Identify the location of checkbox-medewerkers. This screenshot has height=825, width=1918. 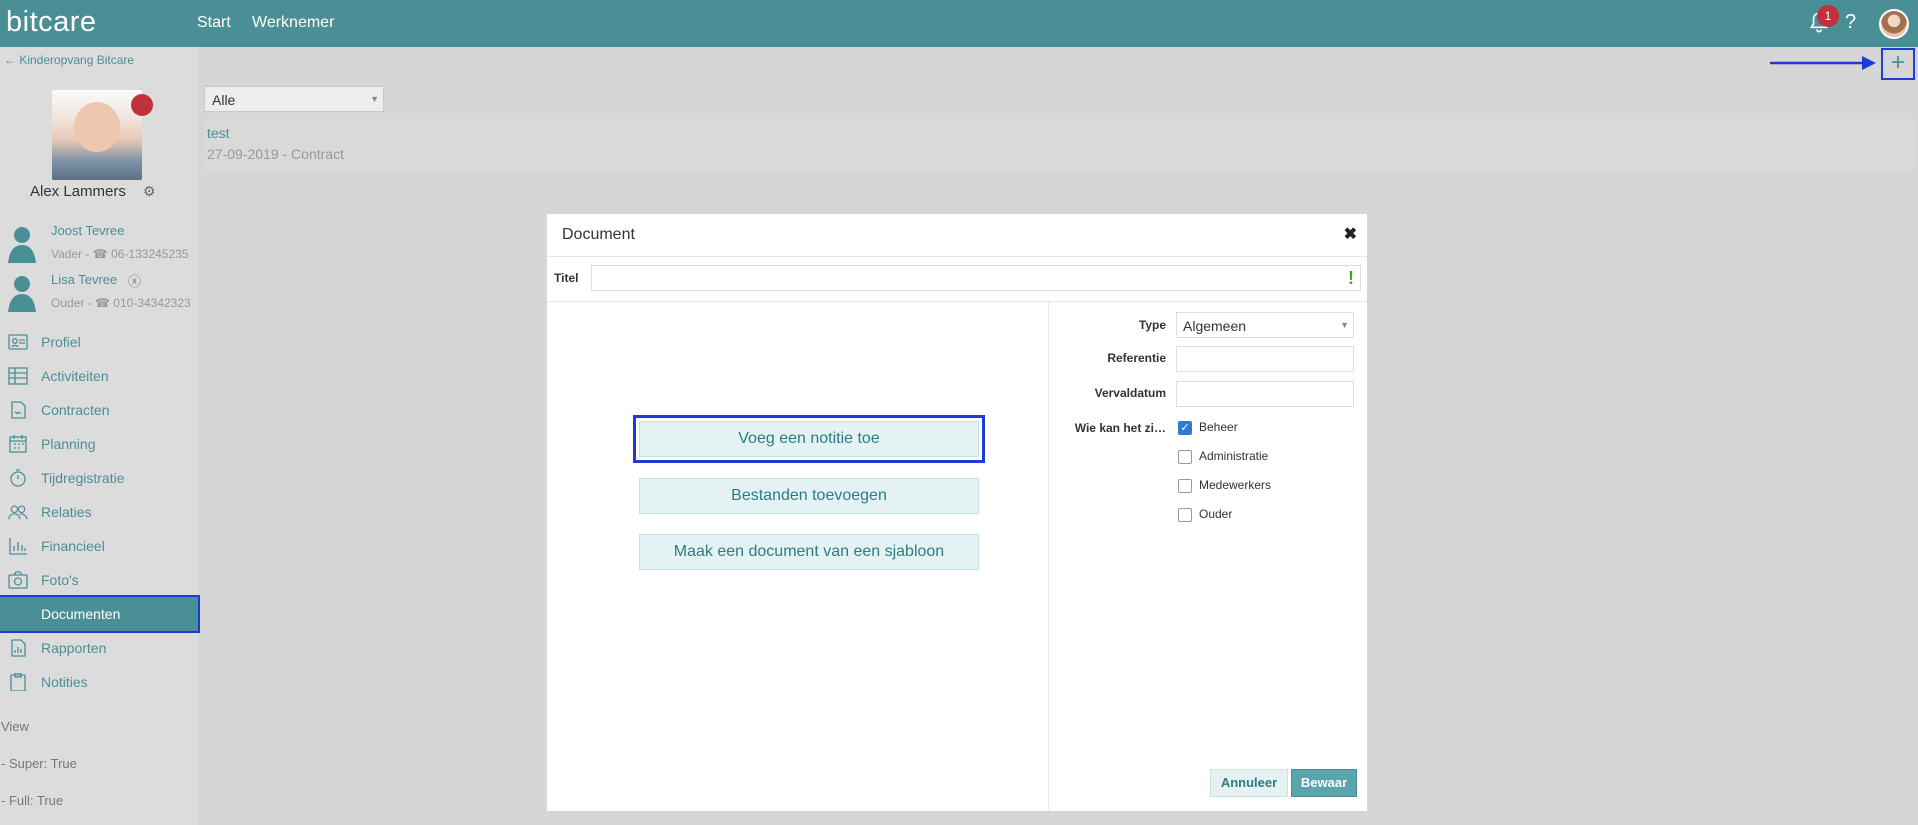
(1185, 486).